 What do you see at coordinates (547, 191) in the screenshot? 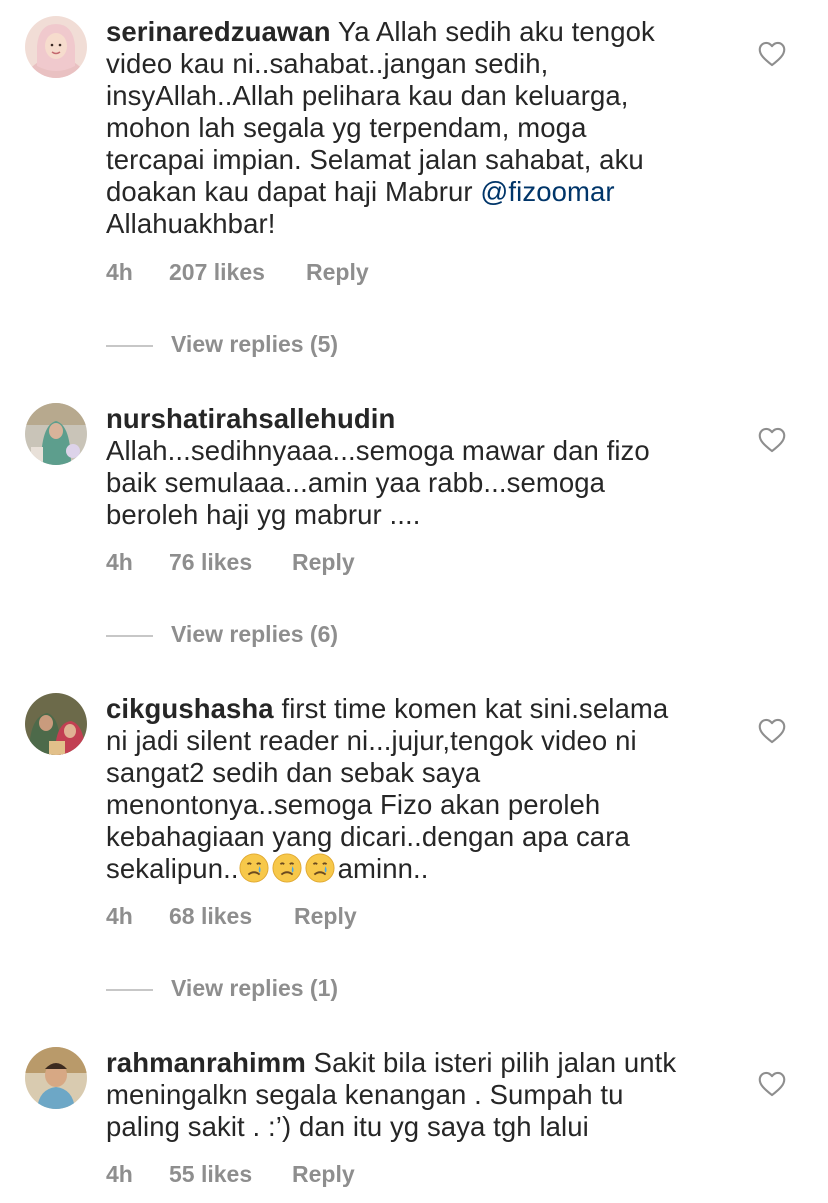
I see `mention-link: @fizoomar` at bounding box center [547, 191].